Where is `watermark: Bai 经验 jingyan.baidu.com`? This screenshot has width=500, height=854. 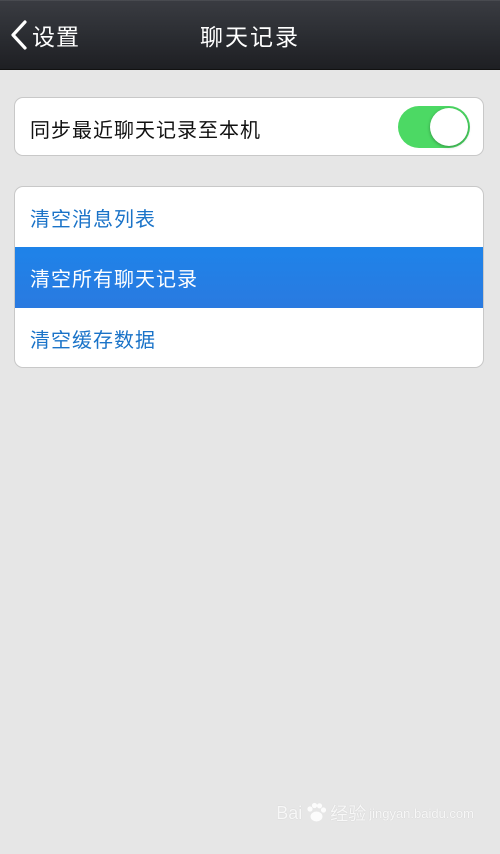 watermark: Bai 经验 jingyan.baidu.com is located at coordinates (375, 813).